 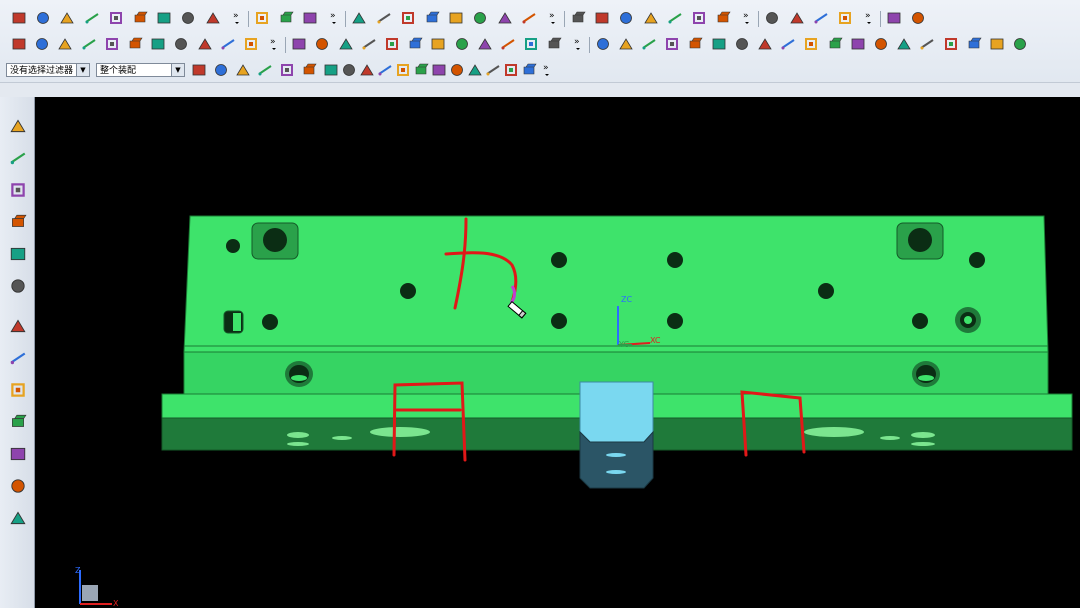 What do you see at coordinates (438, 44) in the screenshot?
I see `cone-icon` at bounding box center [438, 44].